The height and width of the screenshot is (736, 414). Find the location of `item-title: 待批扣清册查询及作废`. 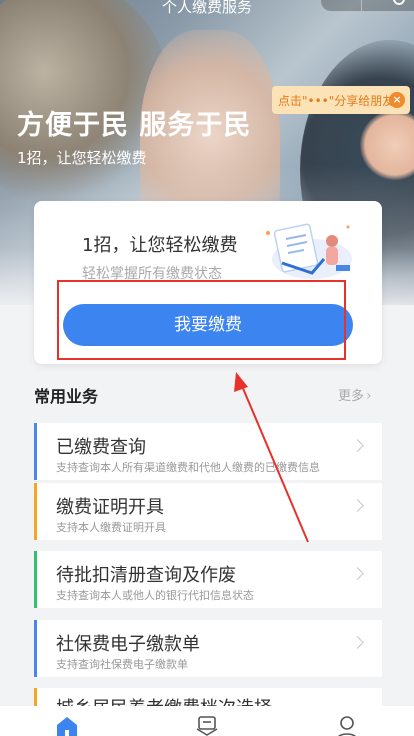

item-title: 待批扣清册查询及作废 is located at coordinates (146, 575).